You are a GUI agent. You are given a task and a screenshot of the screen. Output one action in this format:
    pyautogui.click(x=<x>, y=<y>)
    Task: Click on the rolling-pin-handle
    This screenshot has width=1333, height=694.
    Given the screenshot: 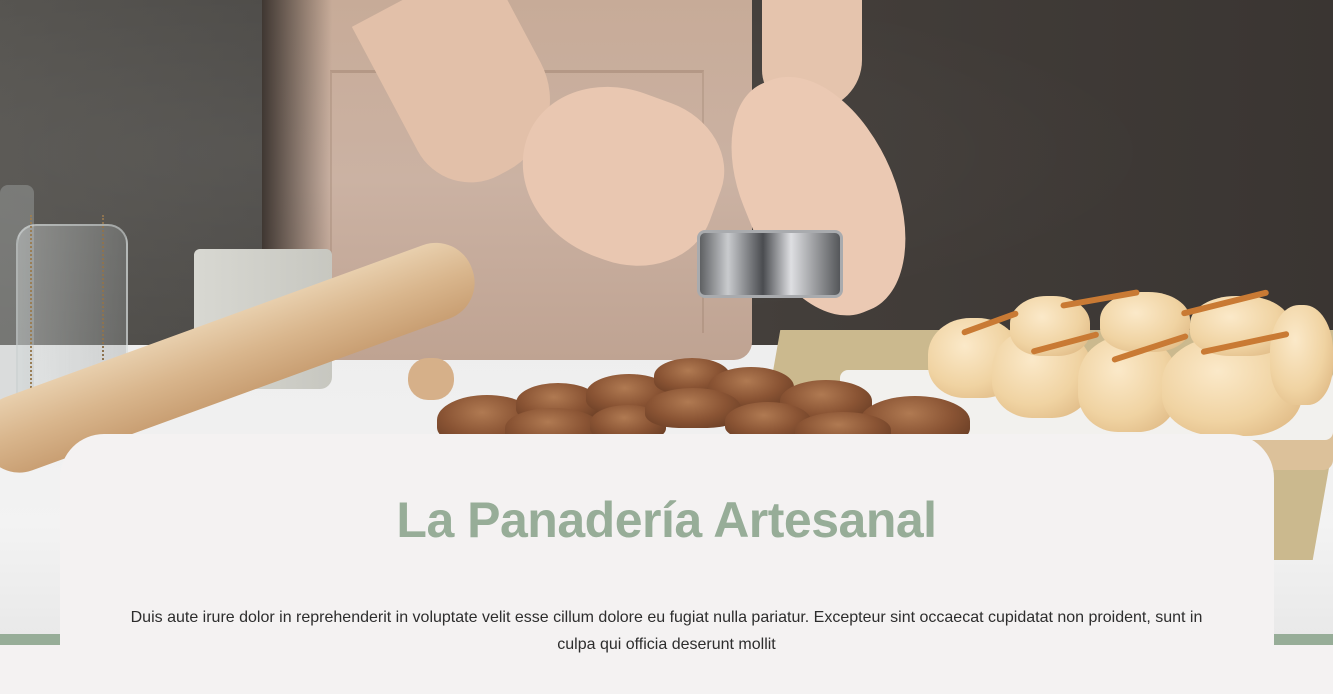 What is the action you would take?
    pyautogui.click(x=431, y=379)
    